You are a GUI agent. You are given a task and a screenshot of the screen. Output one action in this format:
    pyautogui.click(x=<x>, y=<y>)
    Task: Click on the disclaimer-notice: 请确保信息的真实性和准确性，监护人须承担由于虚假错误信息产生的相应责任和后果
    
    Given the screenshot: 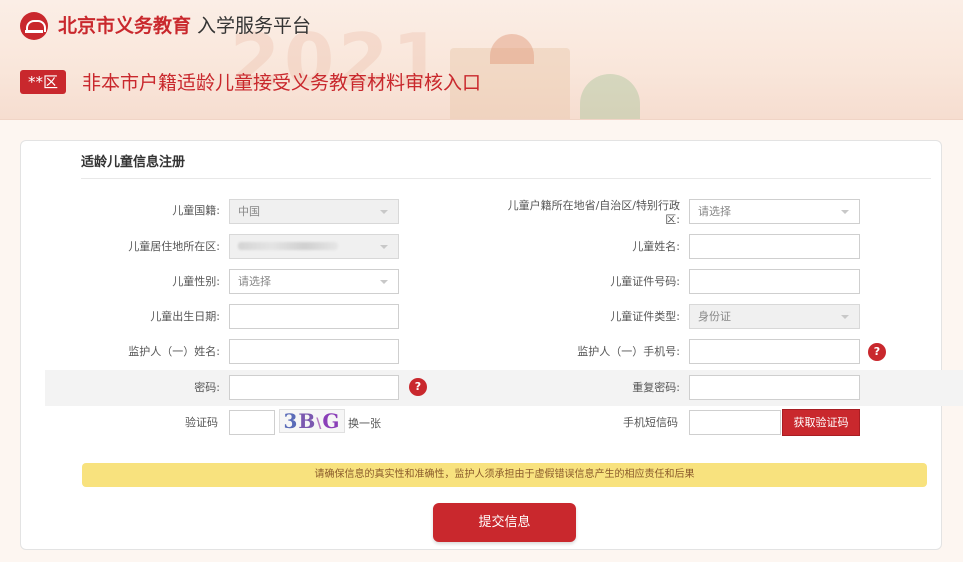 What is the action you would take?
    pyautogui.click(x=504, y=475)
    